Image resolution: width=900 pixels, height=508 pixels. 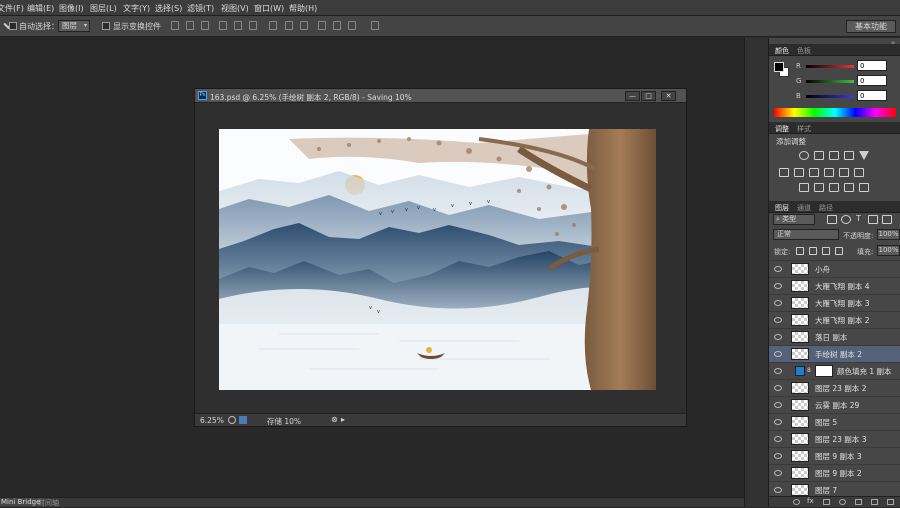 I want to click on menu-file: 文件(F), so click(x=12, y=8).